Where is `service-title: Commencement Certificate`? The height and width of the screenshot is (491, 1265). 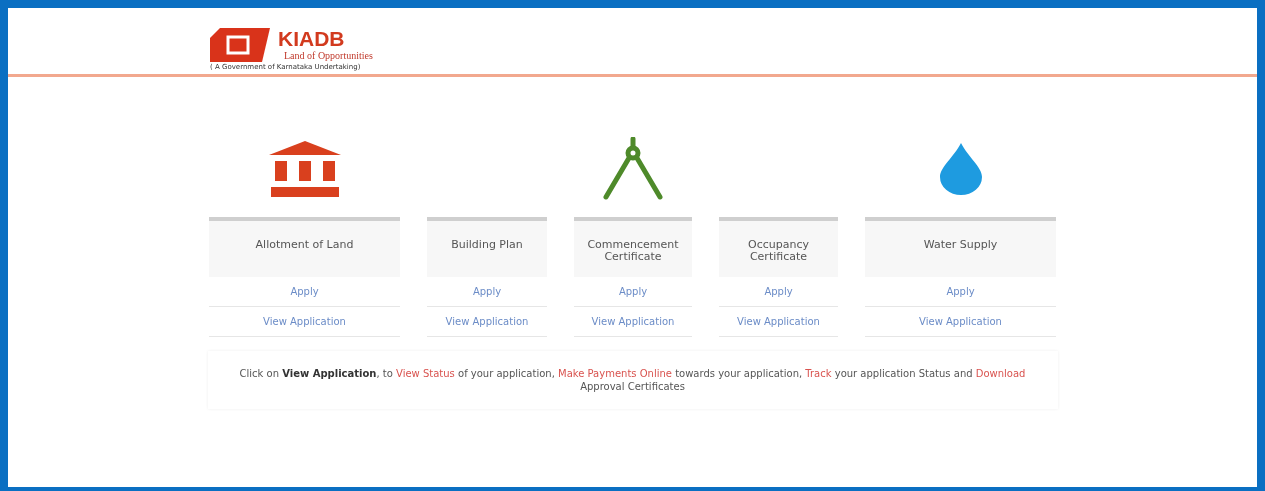
service-title: Commencement Certificate is located at coordinates (633, 252).